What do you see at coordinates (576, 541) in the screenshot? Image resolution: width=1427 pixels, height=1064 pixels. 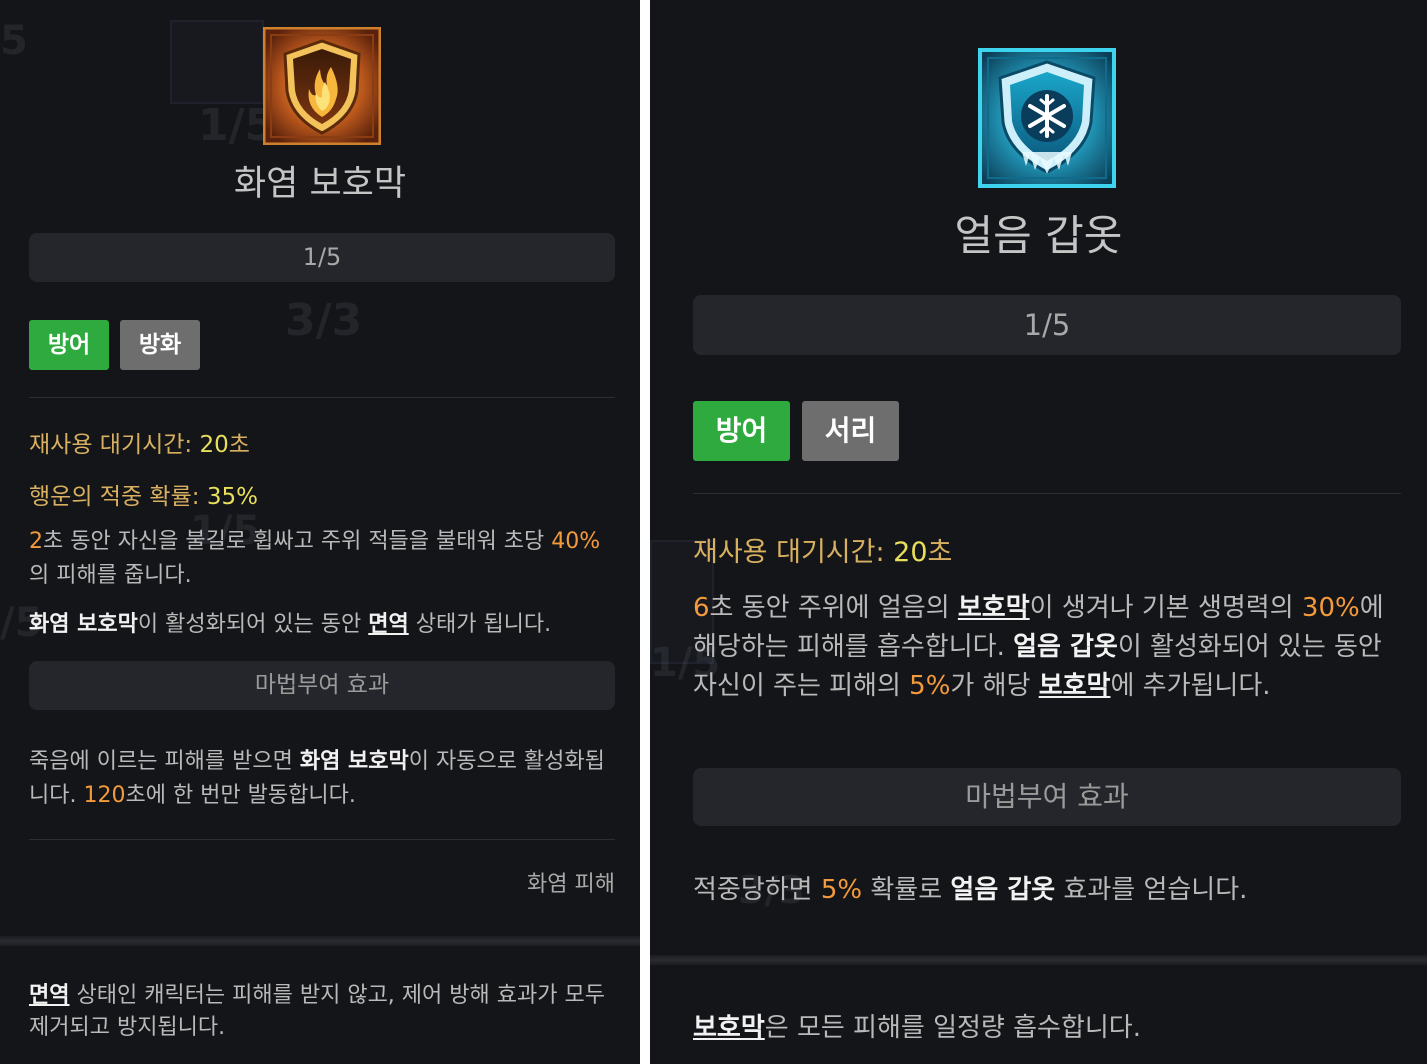 I see `damage-percent-value: 40%` at bounding box center [576, 541].